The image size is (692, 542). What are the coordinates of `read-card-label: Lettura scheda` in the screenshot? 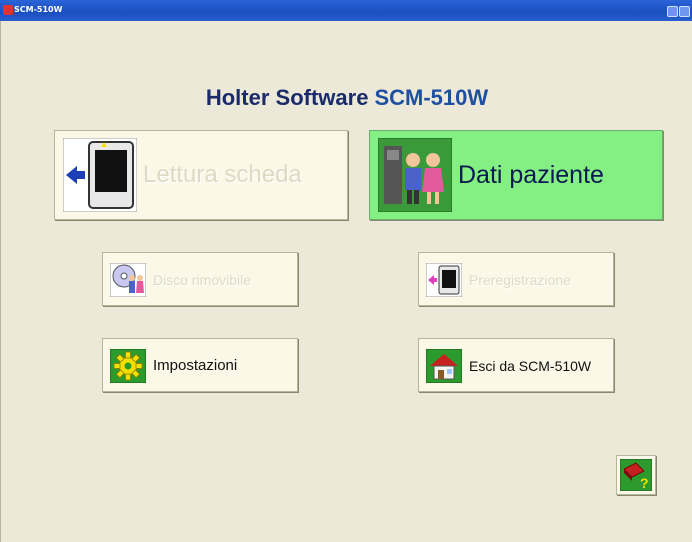 It's located at (222, 174).